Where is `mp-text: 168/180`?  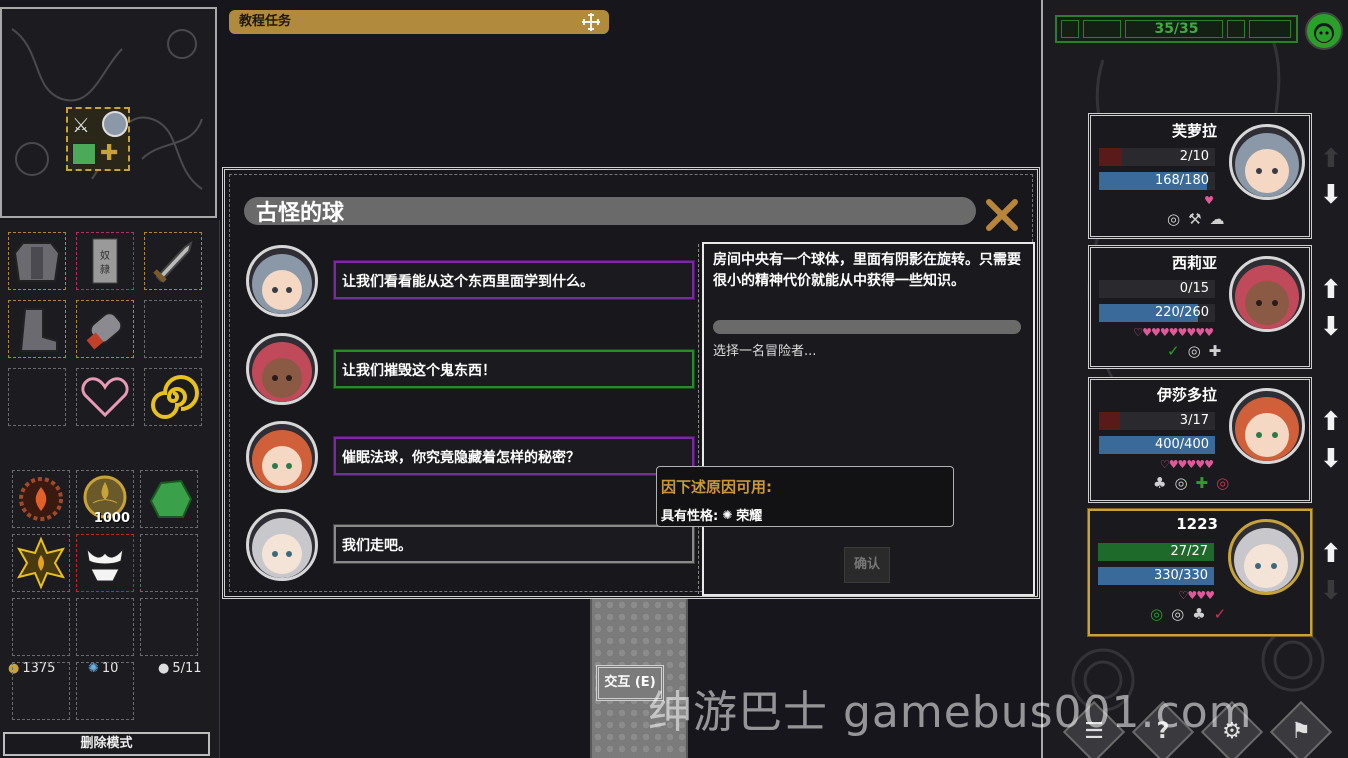
mp-text: 168/180 is located at coordinates (1181, 180).